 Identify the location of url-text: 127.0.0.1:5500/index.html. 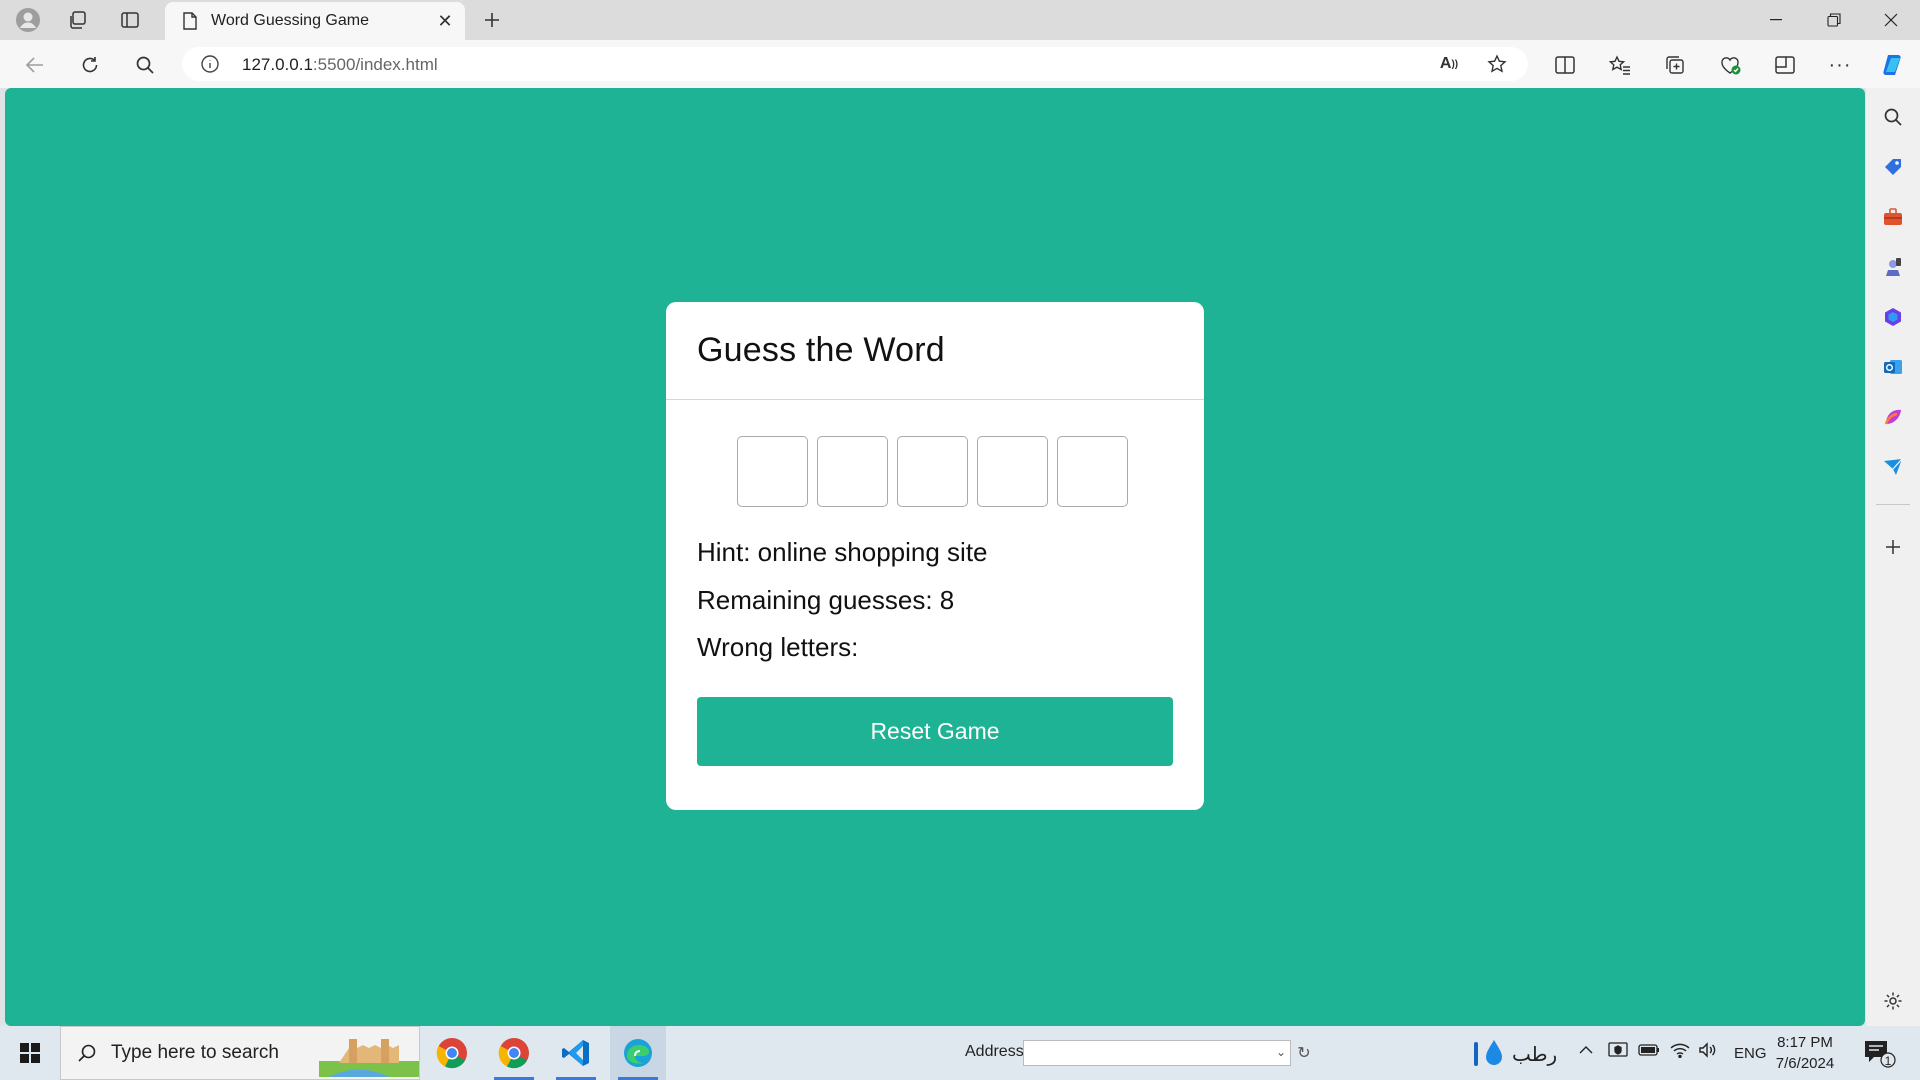
(340, 65).